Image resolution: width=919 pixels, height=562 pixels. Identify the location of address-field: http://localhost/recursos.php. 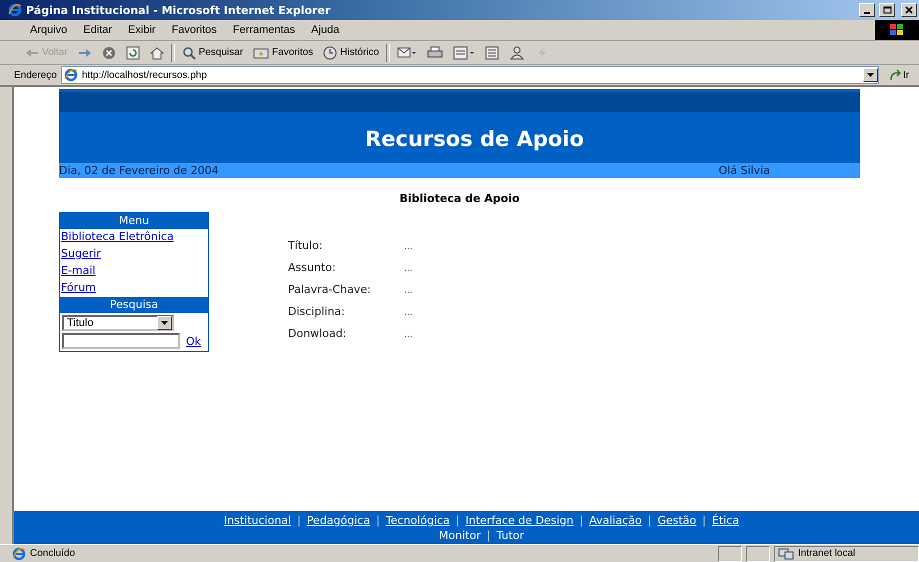
(469, 75).